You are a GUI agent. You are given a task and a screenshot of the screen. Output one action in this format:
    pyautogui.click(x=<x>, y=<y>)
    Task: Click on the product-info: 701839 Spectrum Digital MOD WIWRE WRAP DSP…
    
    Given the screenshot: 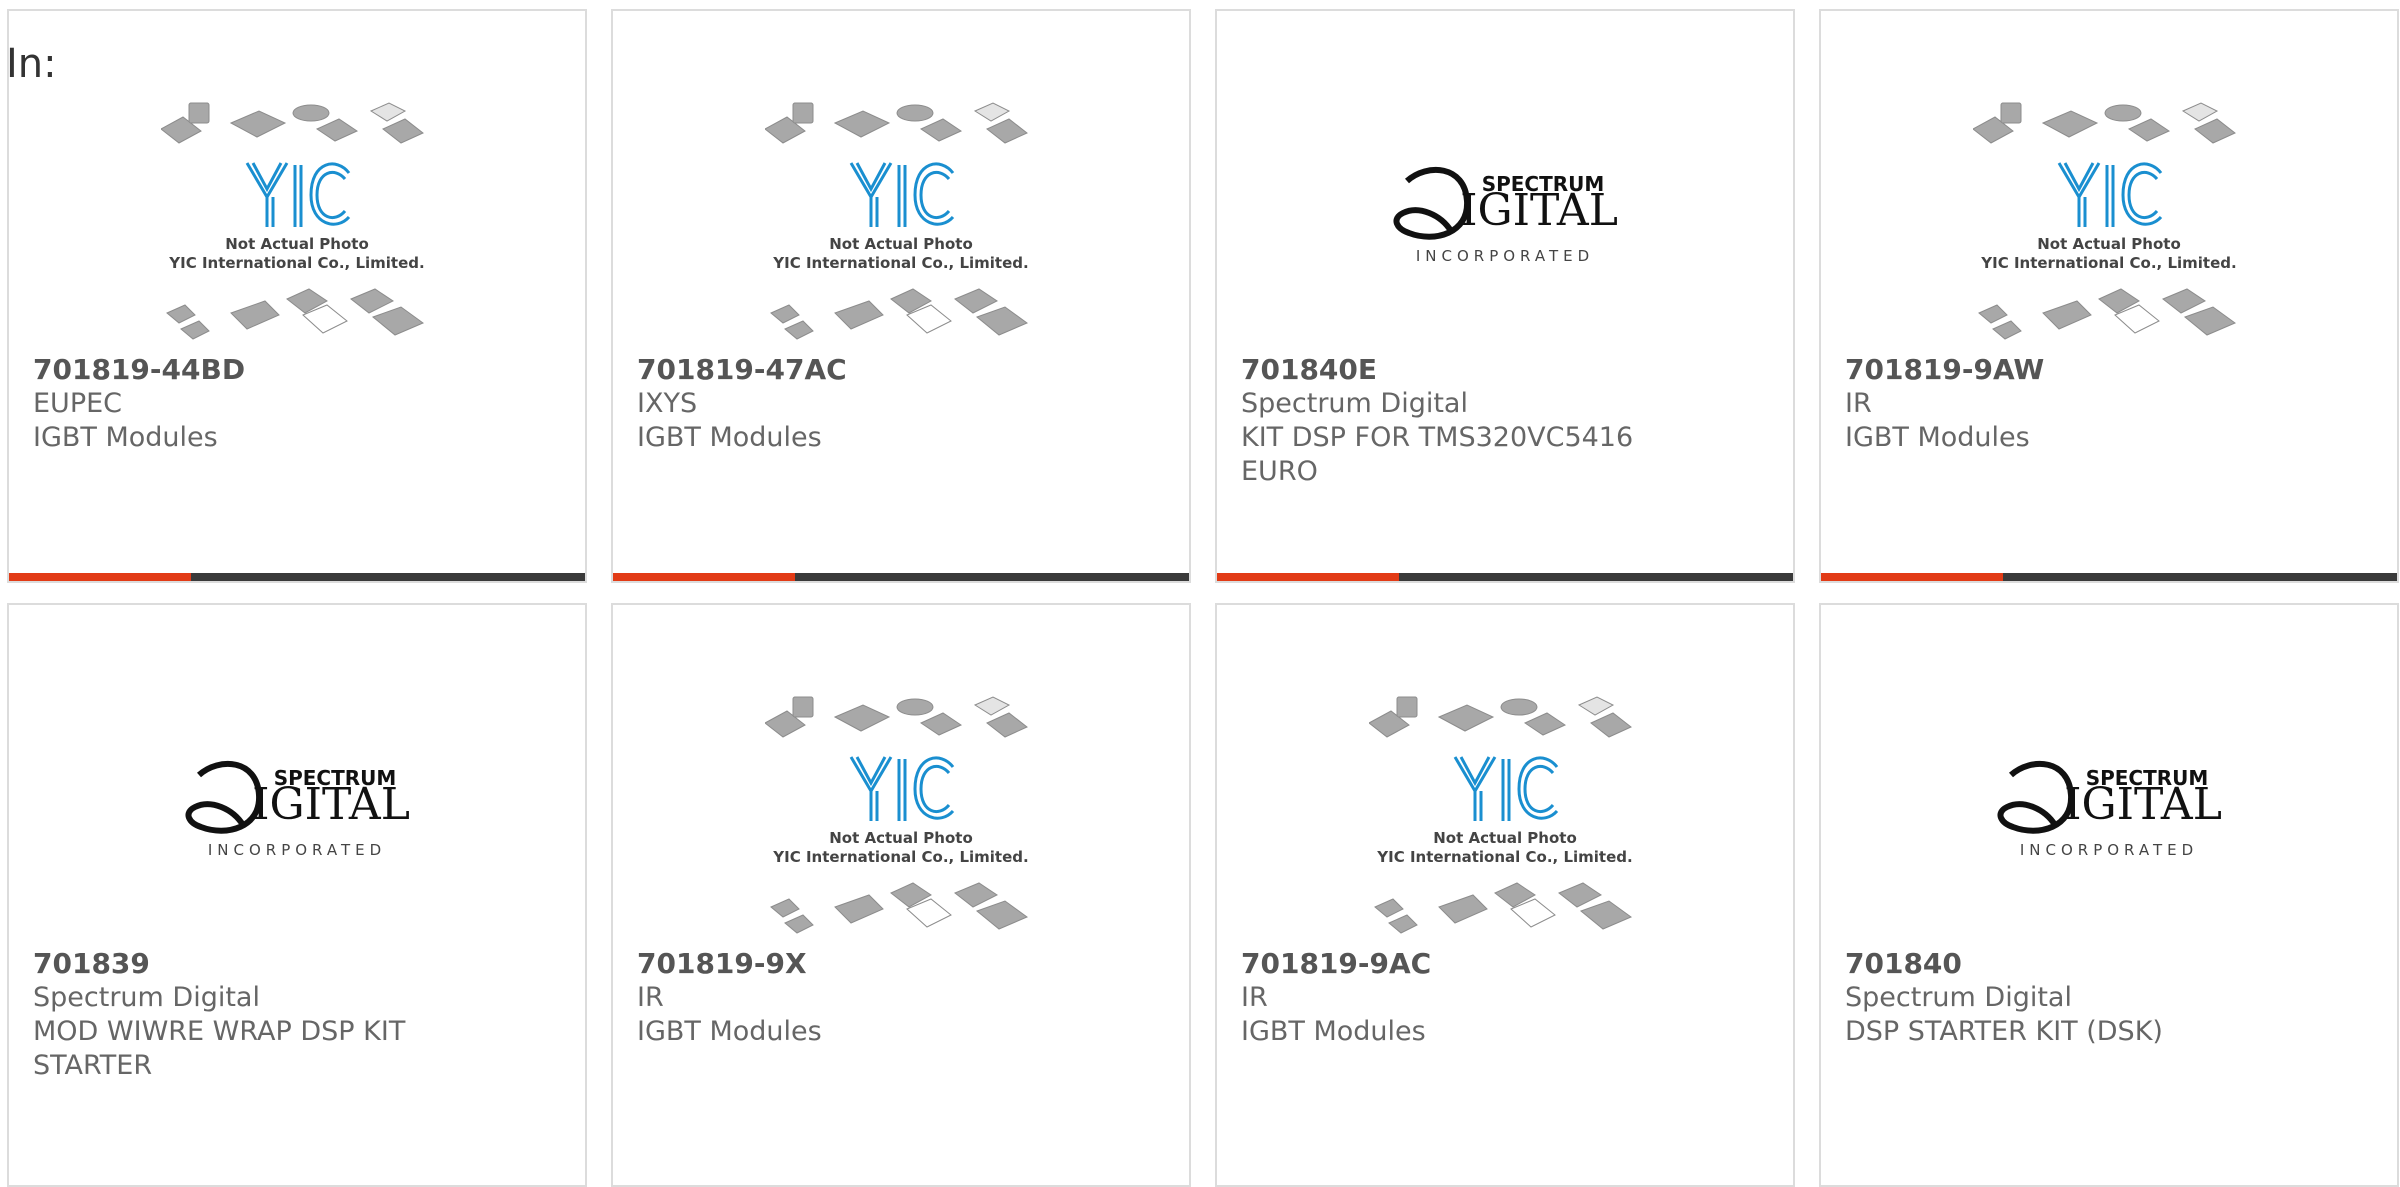 What is the action you would take?
    pyautogui.click(x=299, y=1015)
    